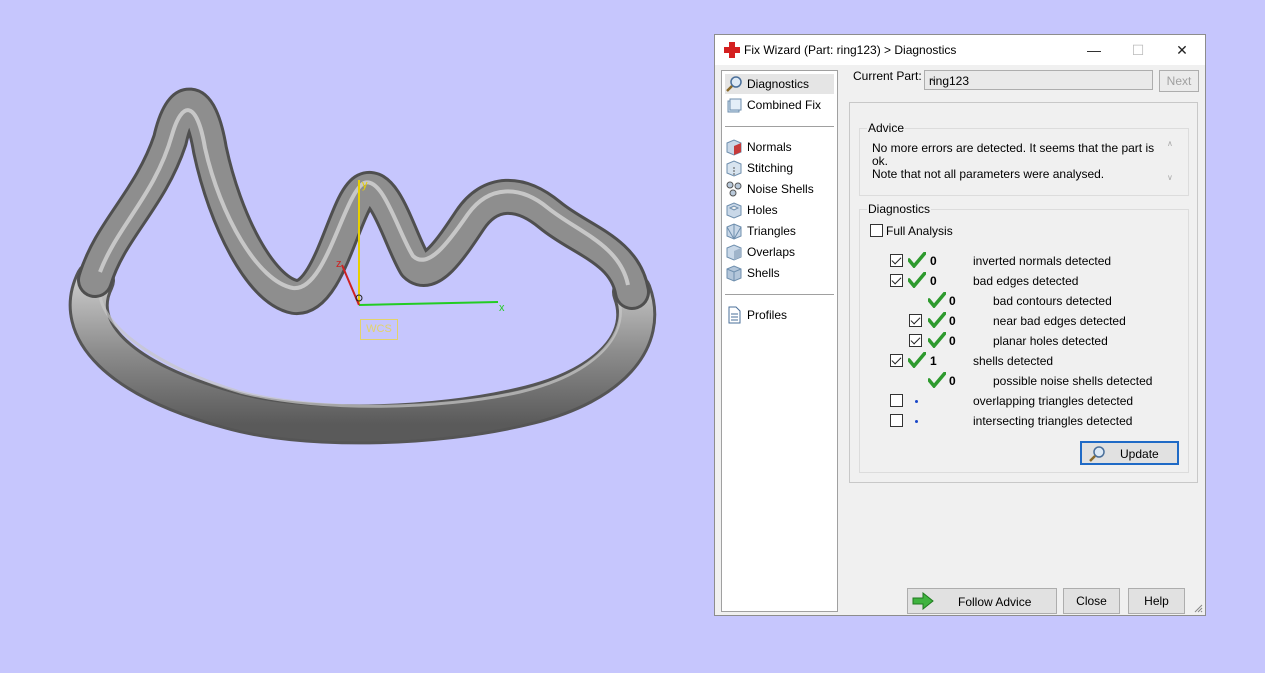  What do you see at coordinates (734, 105) in the screenshot?
I see `cube-stack-icon` at bounding box center [734, 105].